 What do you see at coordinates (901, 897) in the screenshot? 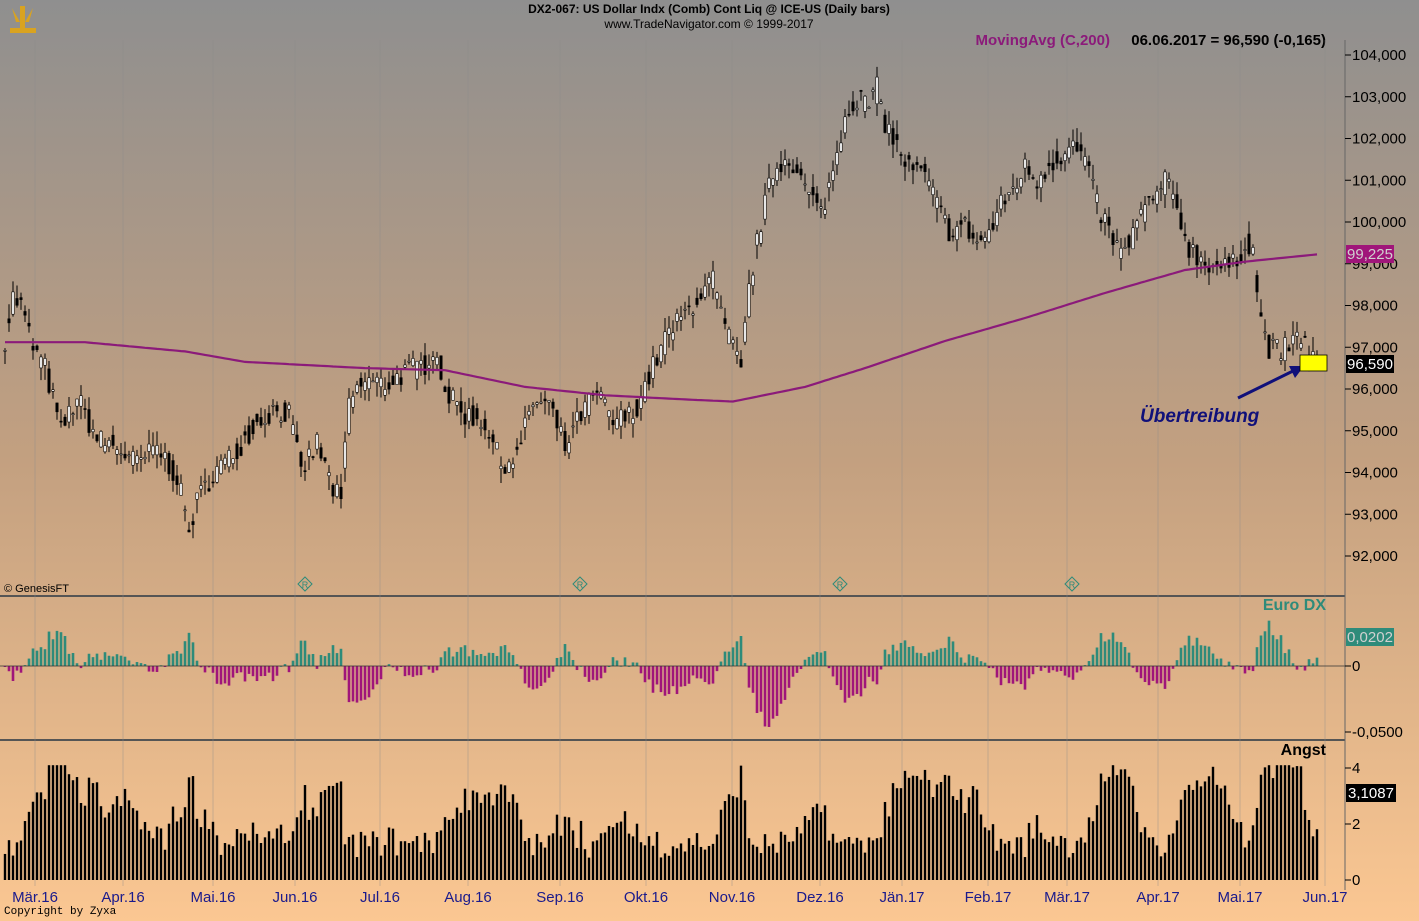
I see `month-tick-label: Jän.17` at bounding box center [901, 897].